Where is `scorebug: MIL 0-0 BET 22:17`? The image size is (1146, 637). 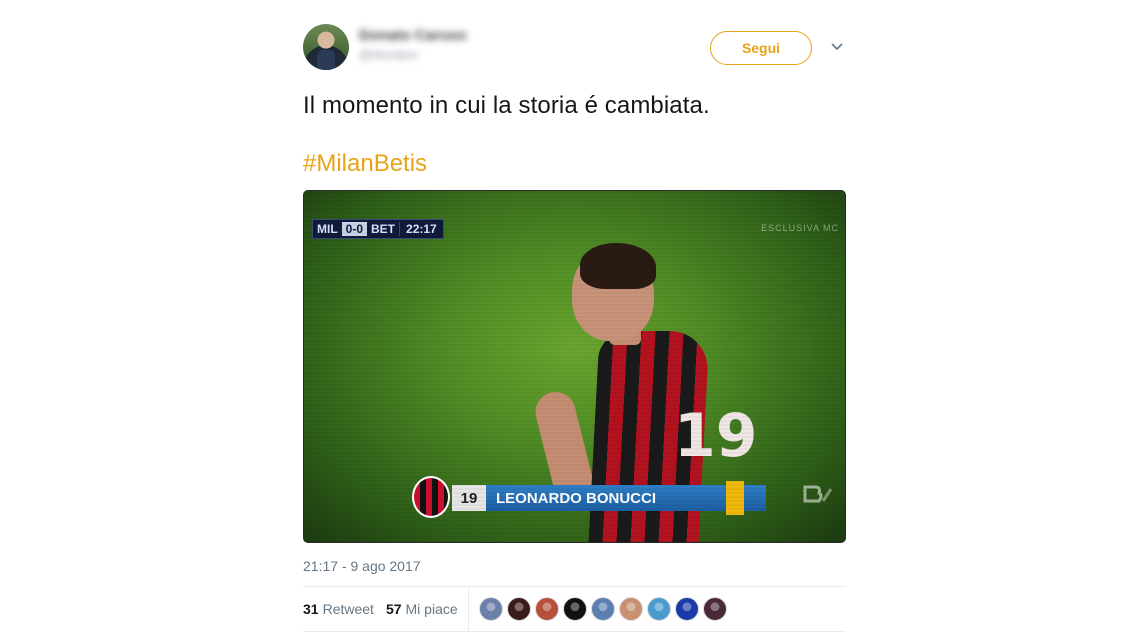
scorebug: MIL 0-0 BET 22:17 is located at coordinates (378, 229).